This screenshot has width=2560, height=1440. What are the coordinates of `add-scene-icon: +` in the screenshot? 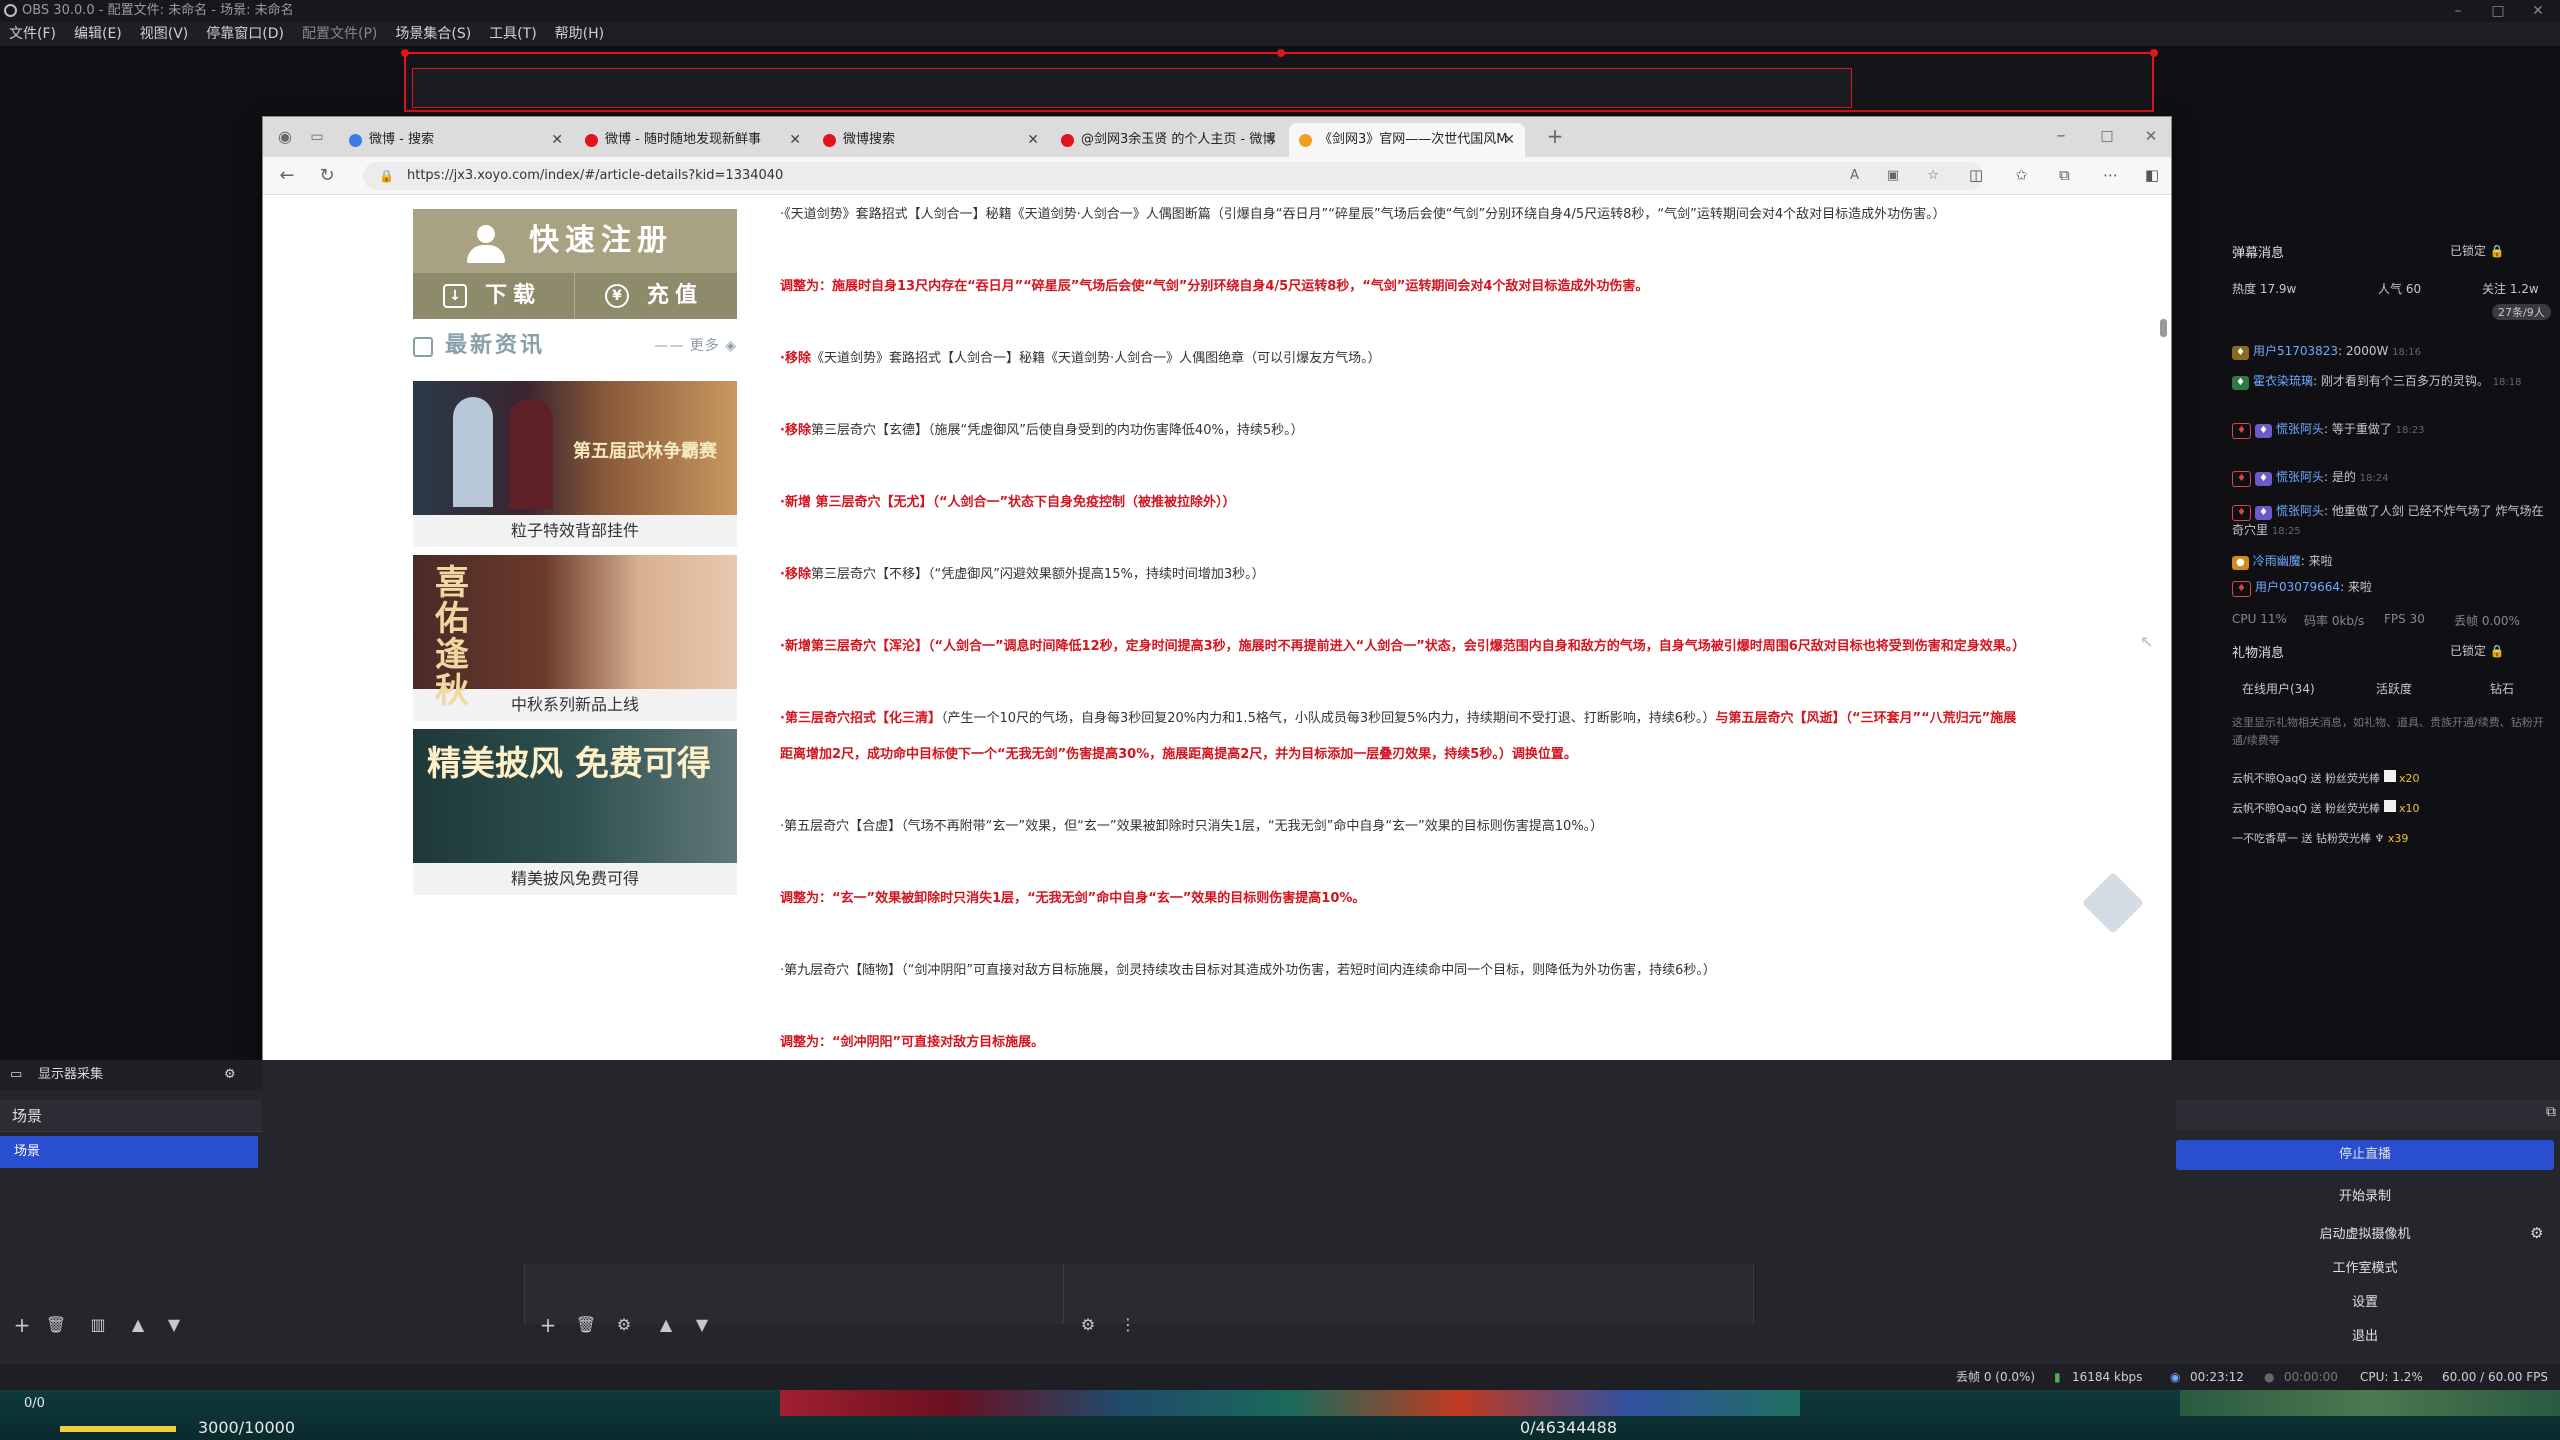 It's located at (22, 1326).